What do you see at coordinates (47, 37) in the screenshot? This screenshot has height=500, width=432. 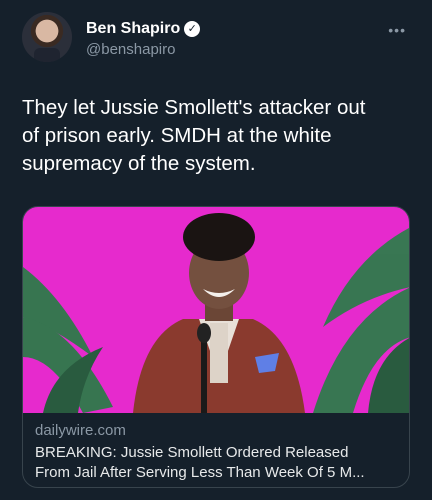 I see `avatar` at bounding box center [47, 37].